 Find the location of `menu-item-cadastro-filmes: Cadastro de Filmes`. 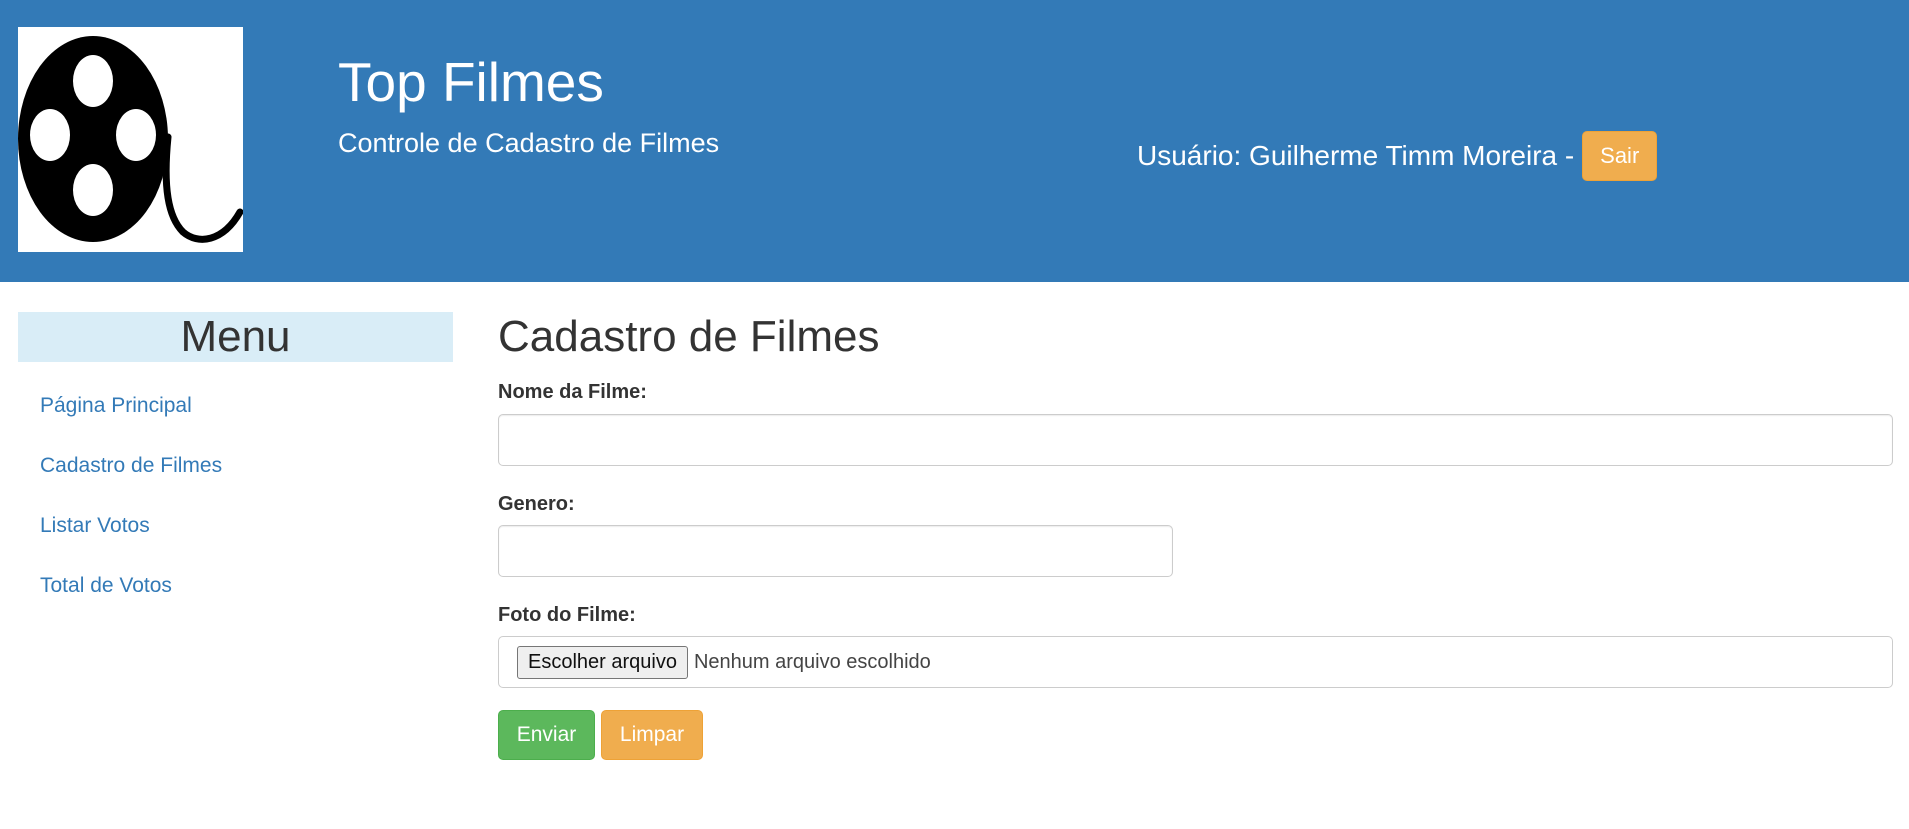

menu-item-cadastro-filmes: Cadastro de Filmes is located at coordinates (235, 466).